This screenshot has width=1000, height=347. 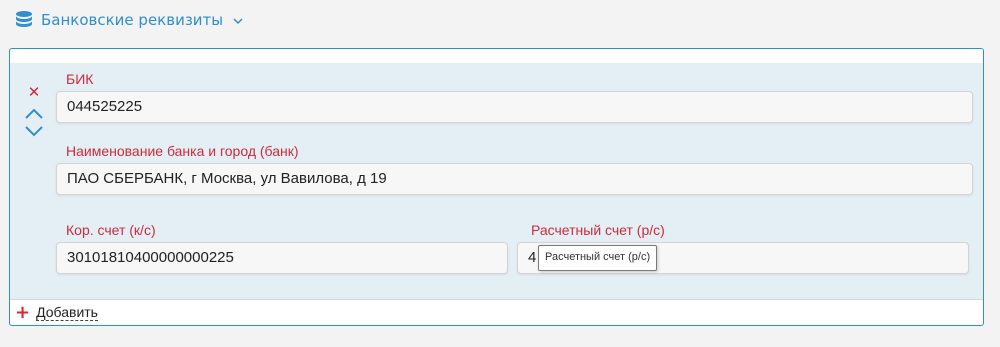 What do you see at coordinates (34, 92) in the screenshot?
I see `remove-record-button: ✕` at bounding box center [34, 92].